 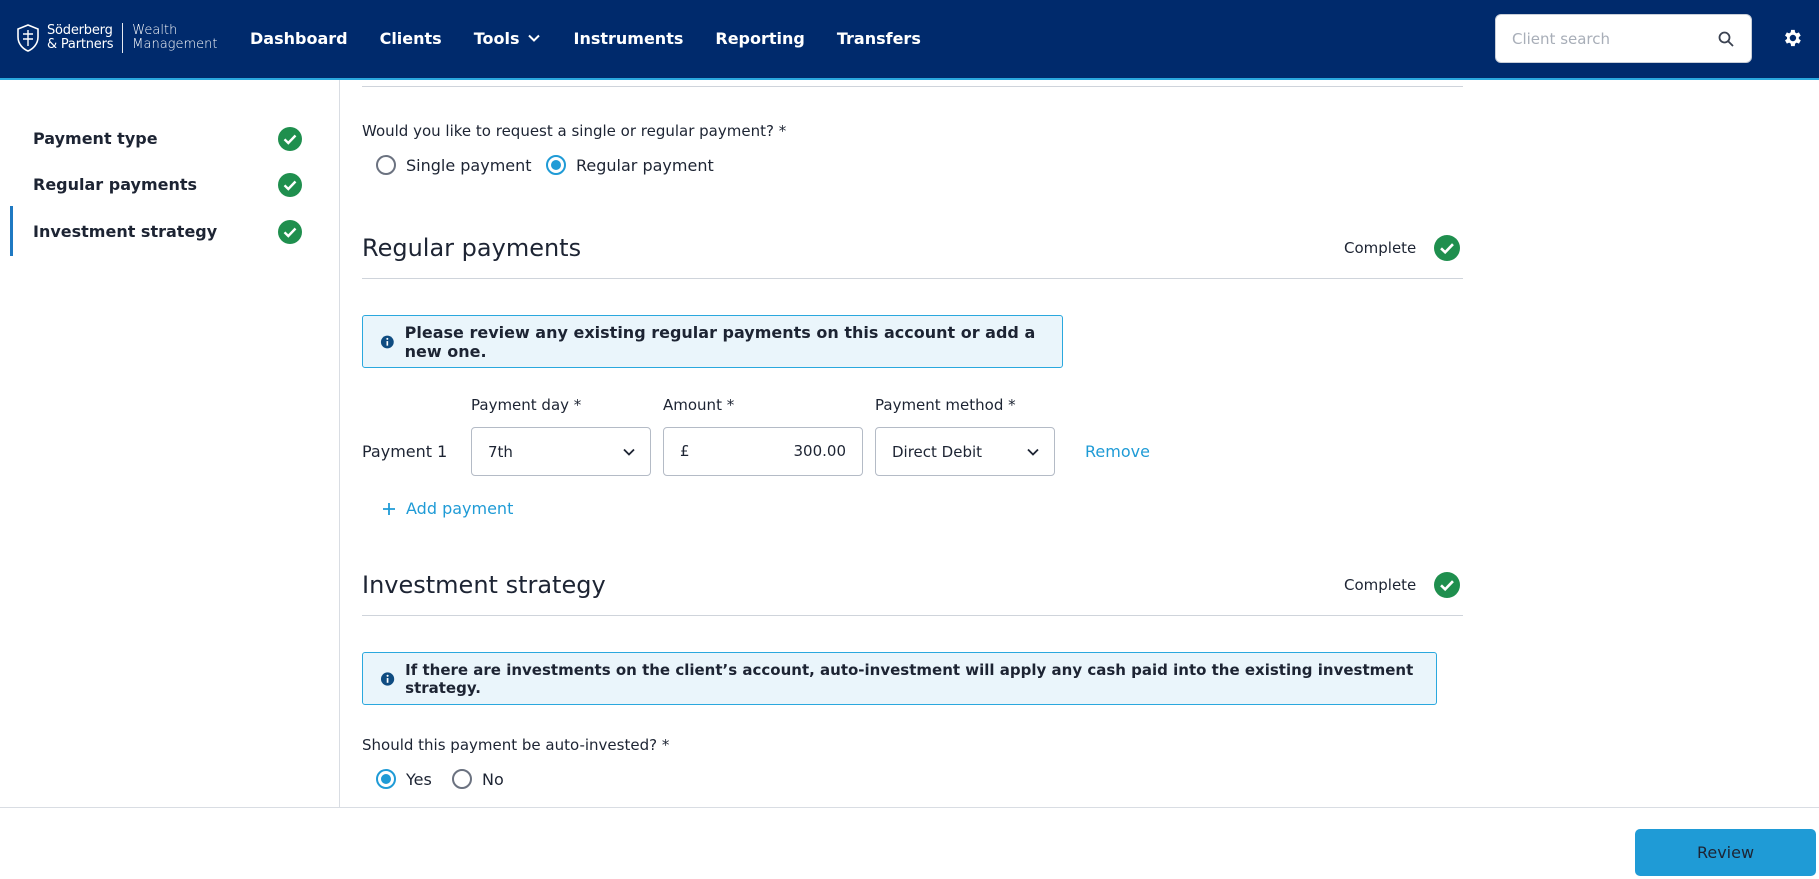 I want to click on radio-label: Regular payment, so click(x=645, y=165).